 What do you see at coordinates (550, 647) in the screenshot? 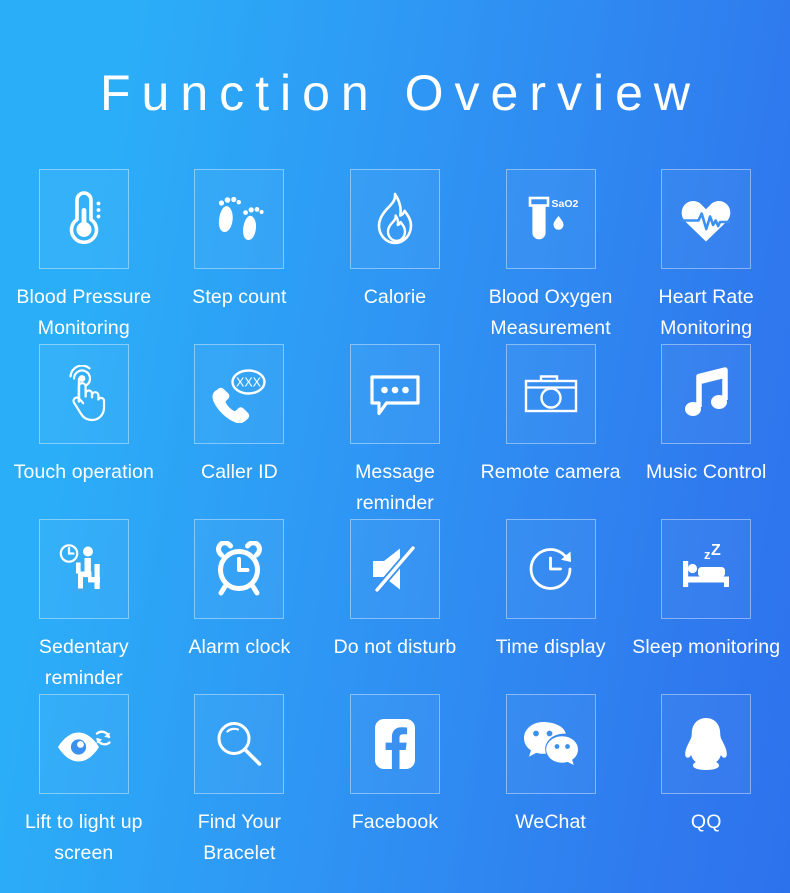
I see `feature-label: Time display` at bounding box center [550, 647].